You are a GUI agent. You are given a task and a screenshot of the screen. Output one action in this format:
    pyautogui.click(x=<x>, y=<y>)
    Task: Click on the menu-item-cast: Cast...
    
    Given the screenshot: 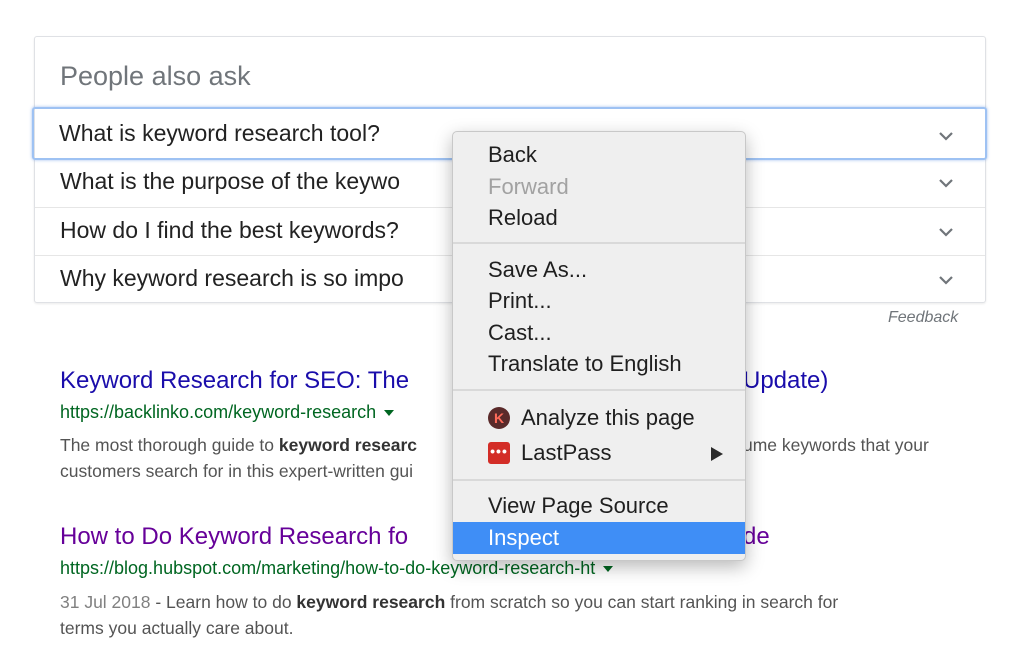 What is the action you would take?
    pyautogui.click(x=599, y=333)
    